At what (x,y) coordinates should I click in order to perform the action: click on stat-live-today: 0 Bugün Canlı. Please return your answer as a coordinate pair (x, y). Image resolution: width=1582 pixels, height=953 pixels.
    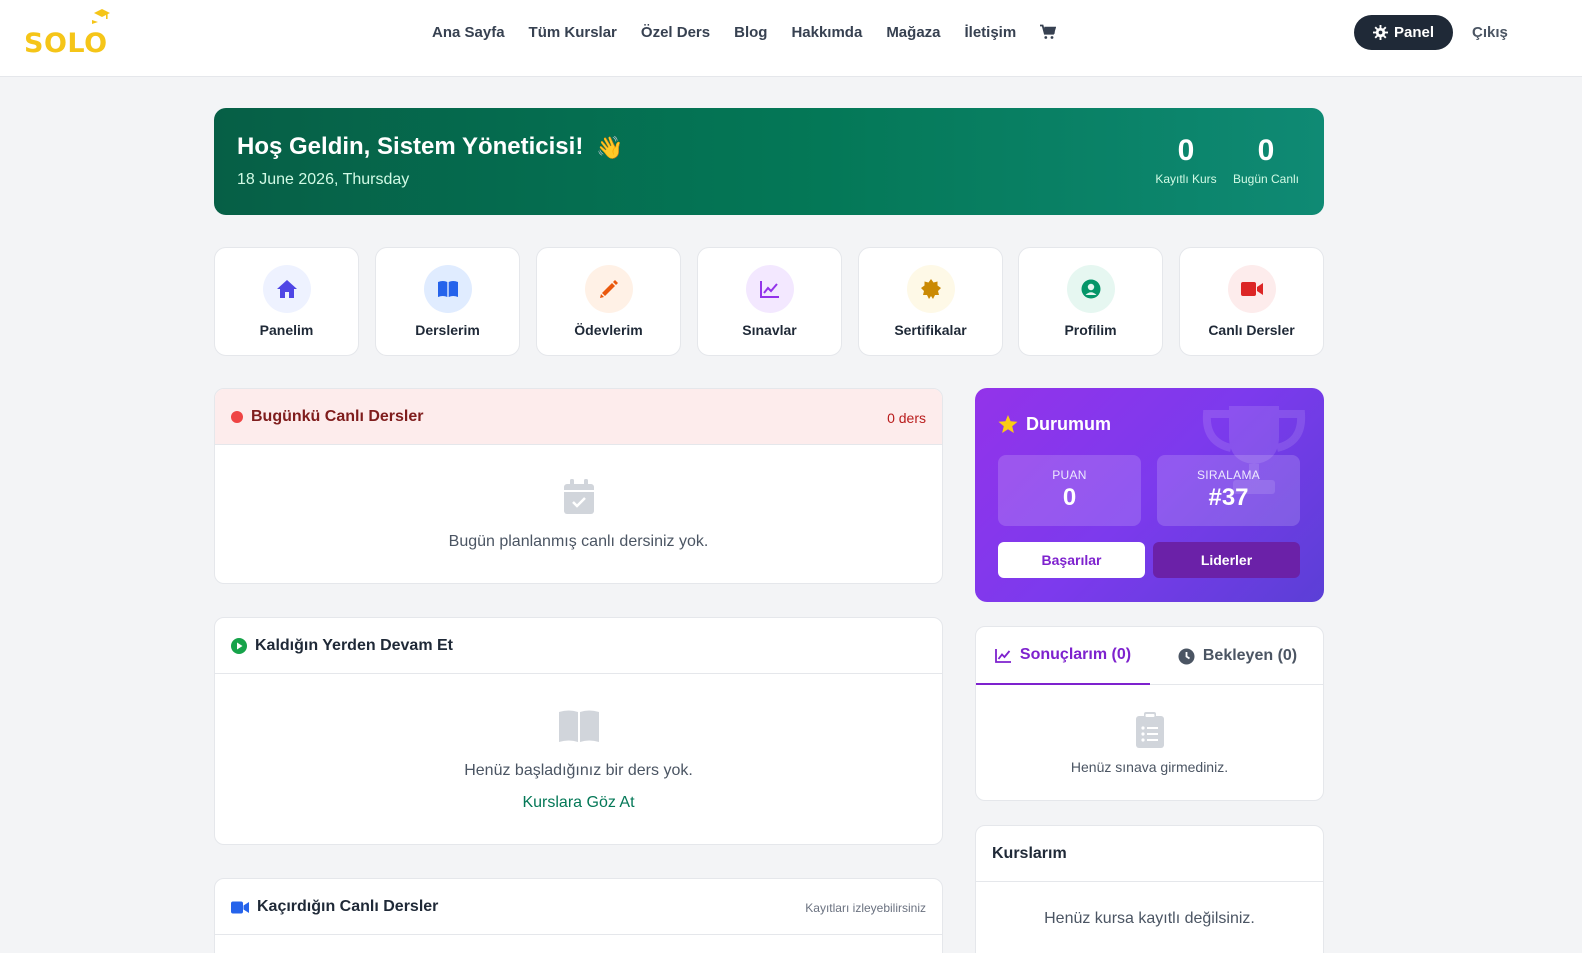
    Looking at the image, I should click on (1266, 160).